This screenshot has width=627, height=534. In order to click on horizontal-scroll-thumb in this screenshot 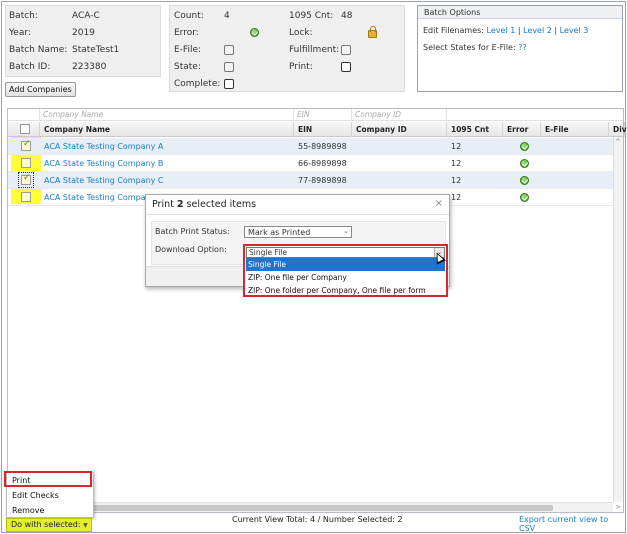, I will do `click(284, 508)`.